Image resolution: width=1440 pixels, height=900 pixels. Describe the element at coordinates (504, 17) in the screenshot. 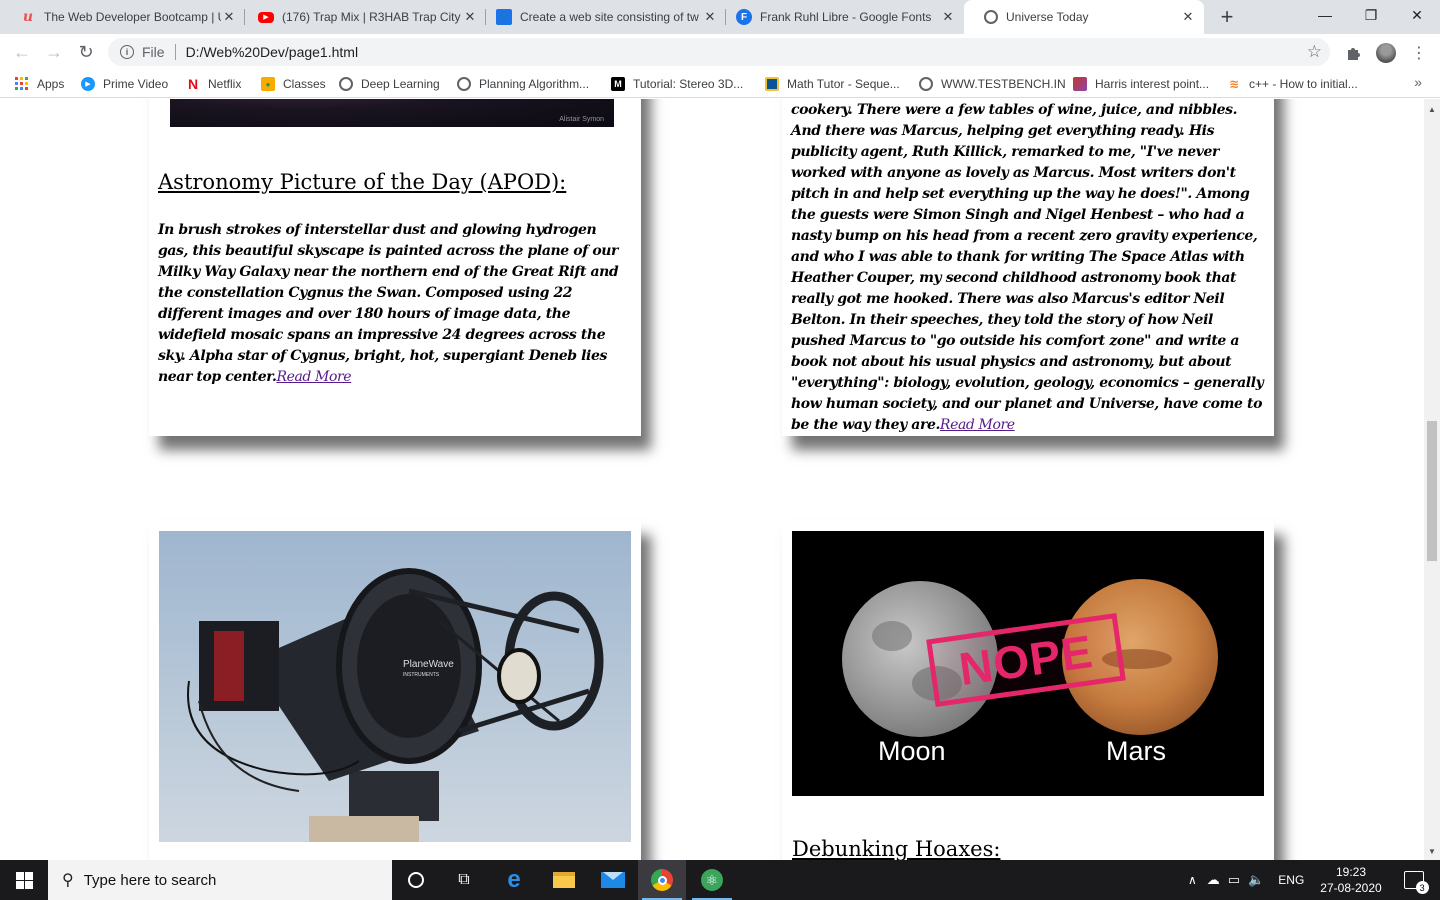

I see `classroom-icon: 👤` at that location.